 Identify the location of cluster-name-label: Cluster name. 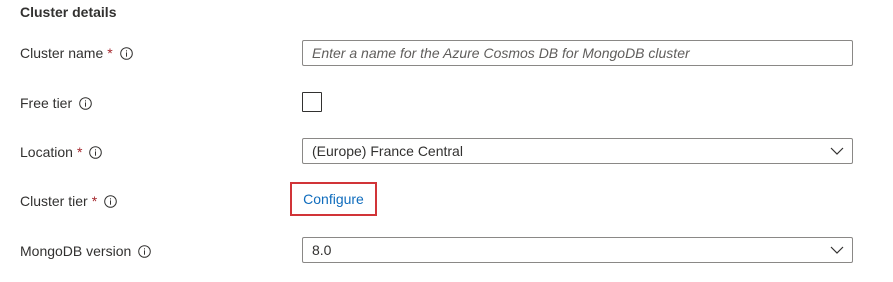
(62, 53).